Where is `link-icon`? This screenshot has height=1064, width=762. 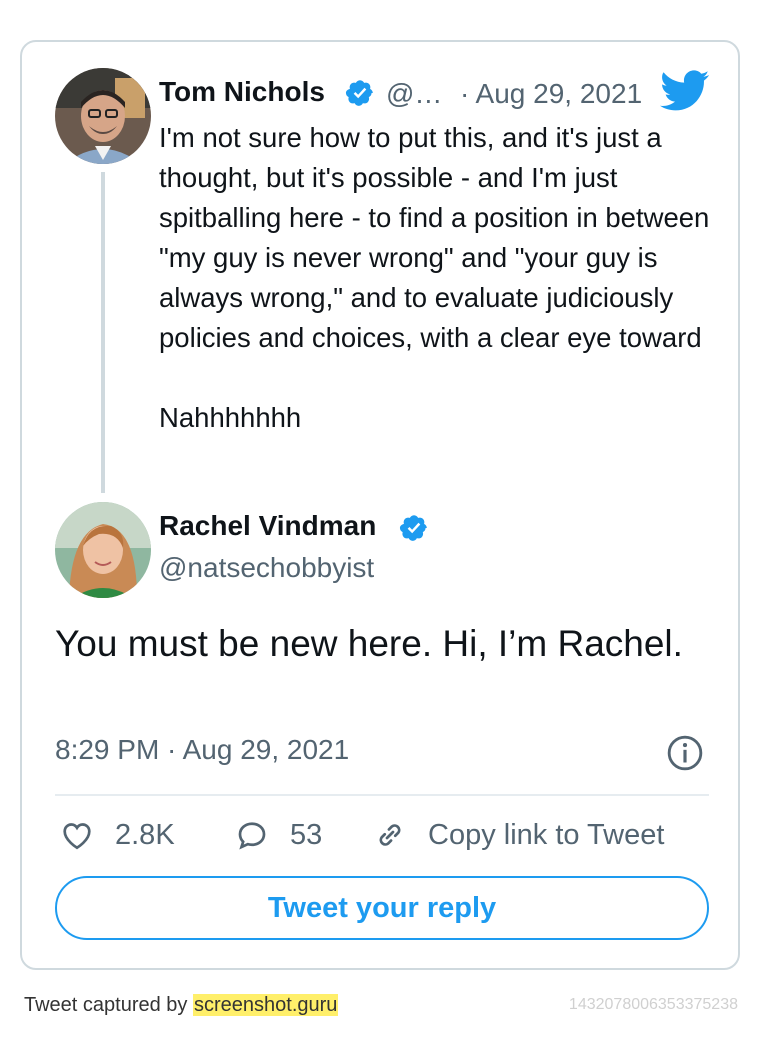 link-icon is located at coordinates (390, 835).